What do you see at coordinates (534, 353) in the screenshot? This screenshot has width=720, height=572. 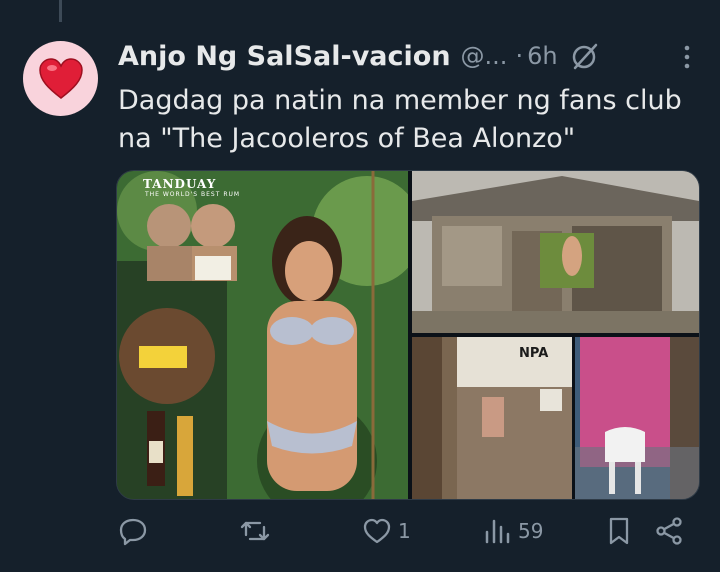 I see `npa-sign-text: NPA` at bounding box center [534, 353].